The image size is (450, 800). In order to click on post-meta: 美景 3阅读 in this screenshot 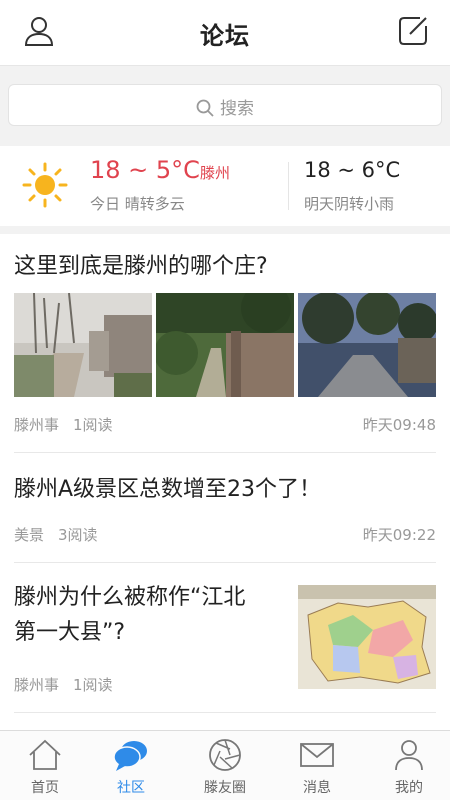, I will do `click(63, 534)`.